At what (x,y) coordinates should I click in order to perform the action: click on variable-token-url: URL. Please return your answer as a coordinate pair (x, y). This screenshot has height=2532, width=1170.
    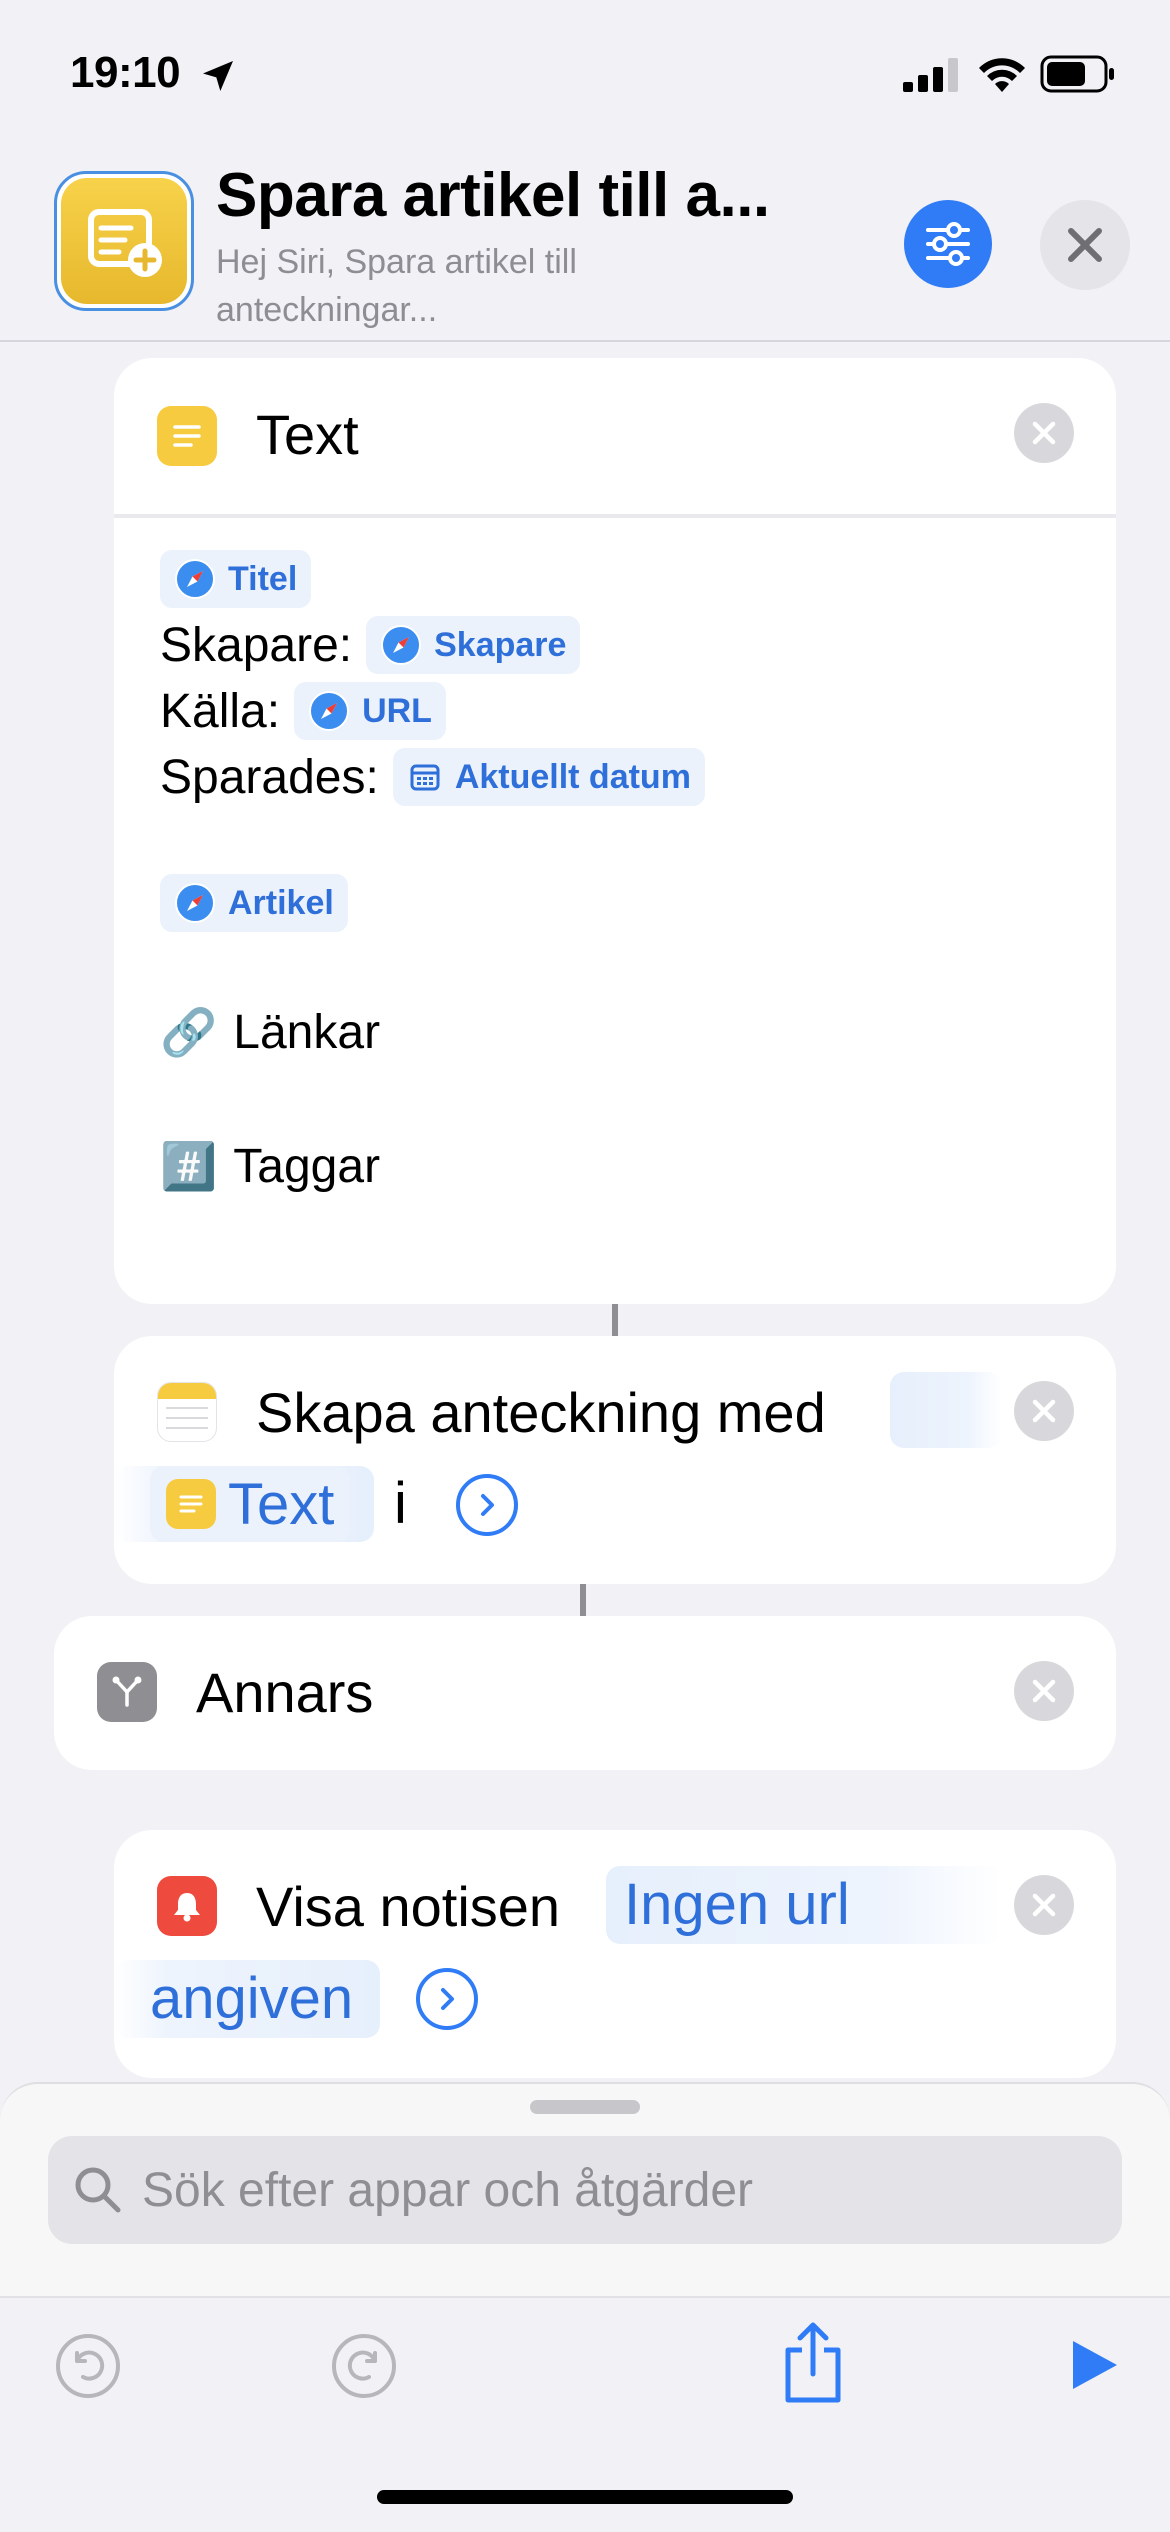
    Looking at the image, I should click on (370, 711).